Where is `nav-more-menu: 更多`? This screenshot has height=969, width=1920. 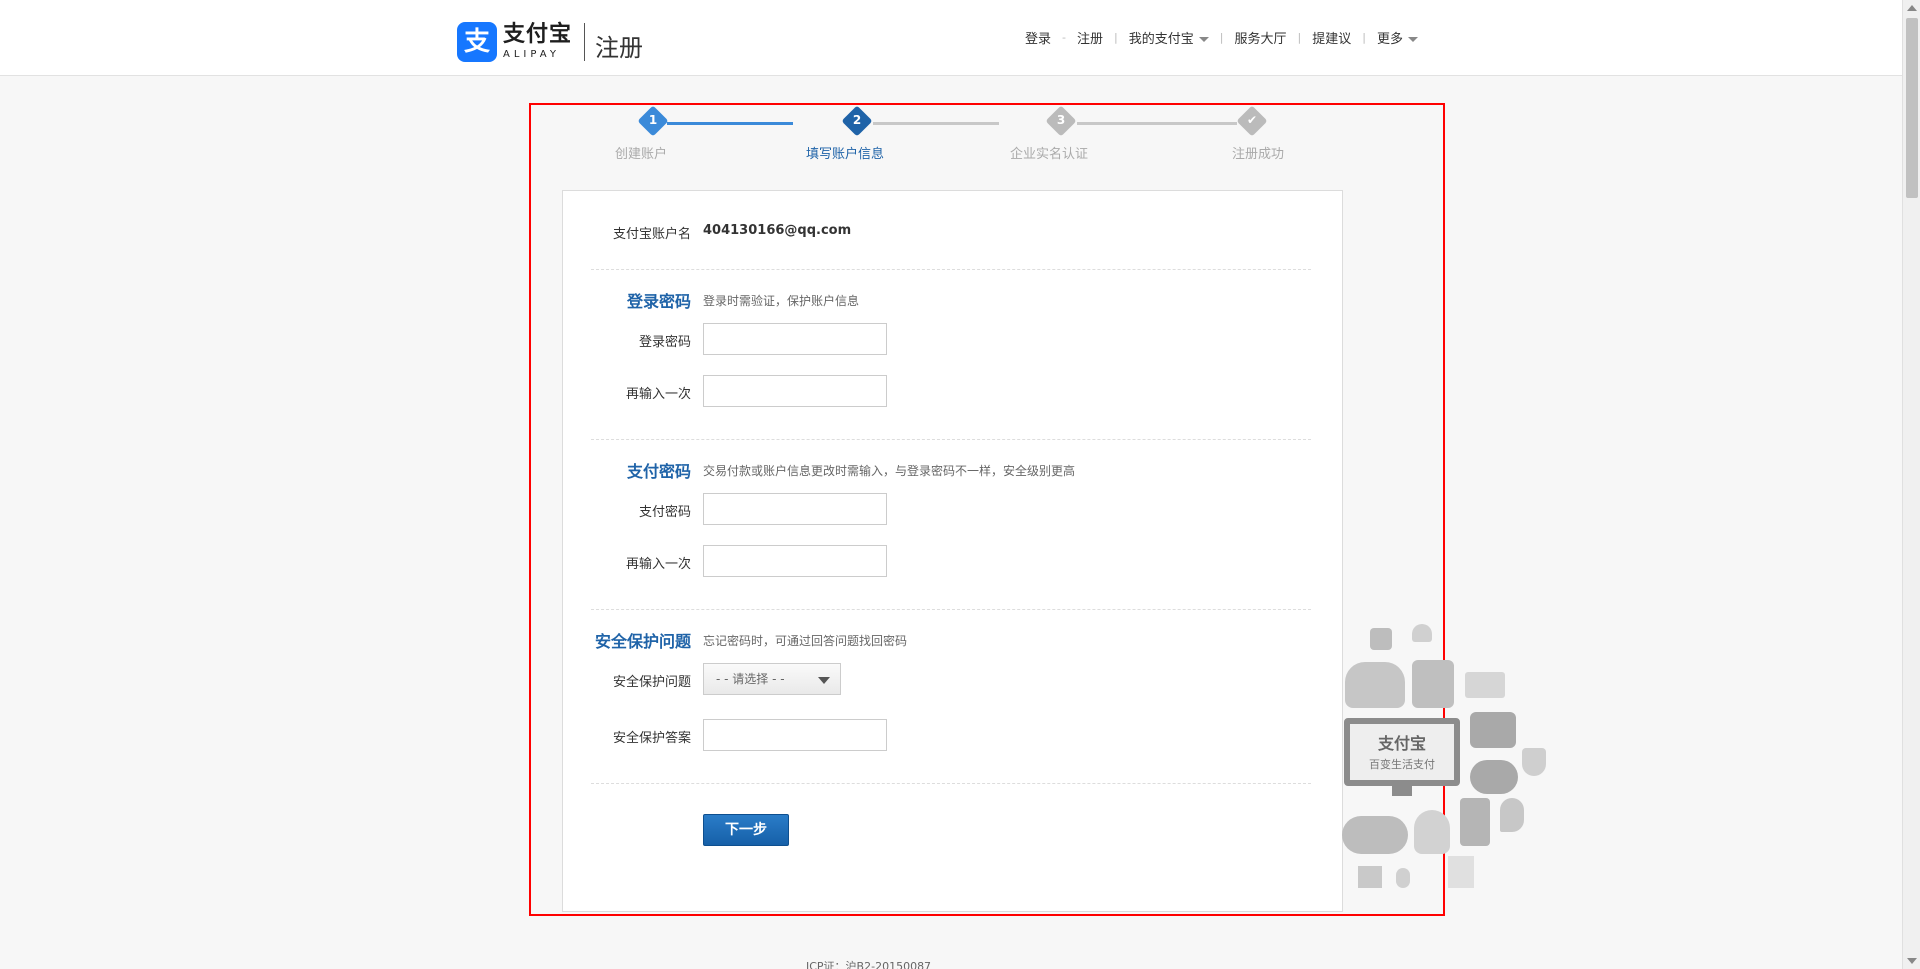
nav-more-menu: 更多 is located at coordinates (1397, 37).